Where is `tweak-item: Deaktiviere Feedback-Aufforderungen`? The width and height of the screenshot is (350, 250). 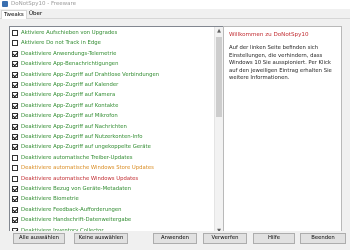
tweak-item: Deaktiviere Feedback-Aufforderungen is located at coordinates (113, 210).